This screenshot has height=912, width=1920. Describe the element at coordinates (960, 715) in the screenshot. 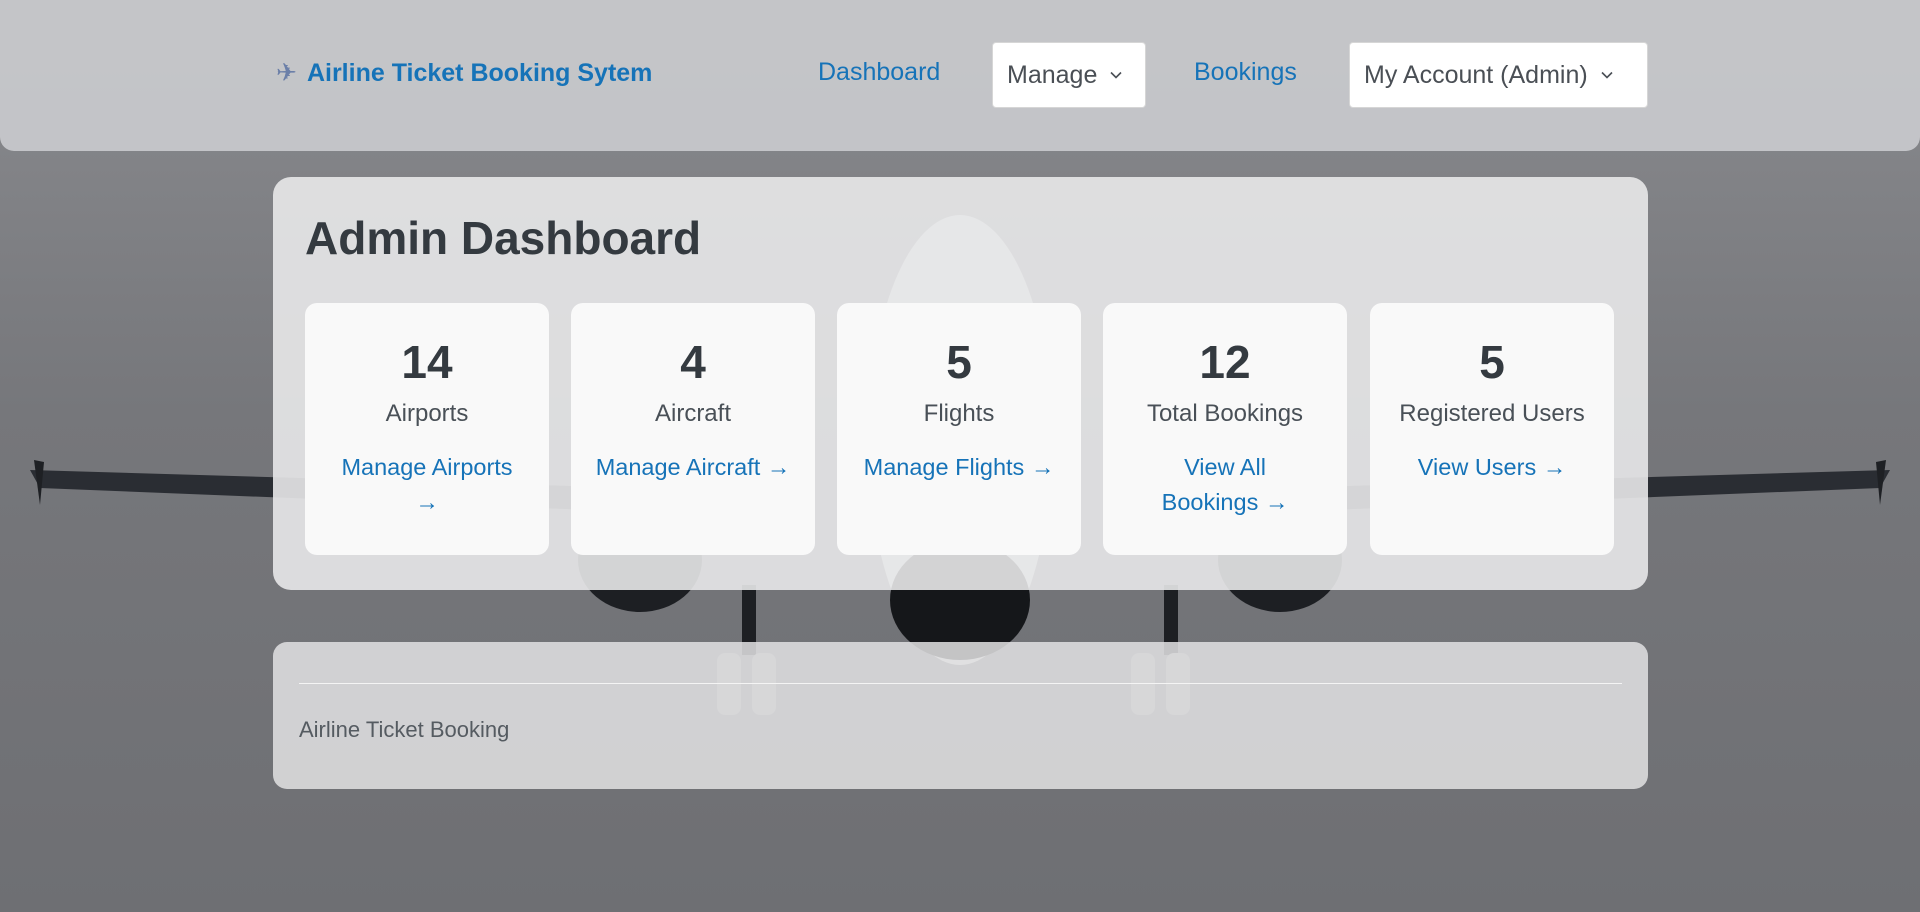

I see `footer: Airline Ticket Booking` at that location.